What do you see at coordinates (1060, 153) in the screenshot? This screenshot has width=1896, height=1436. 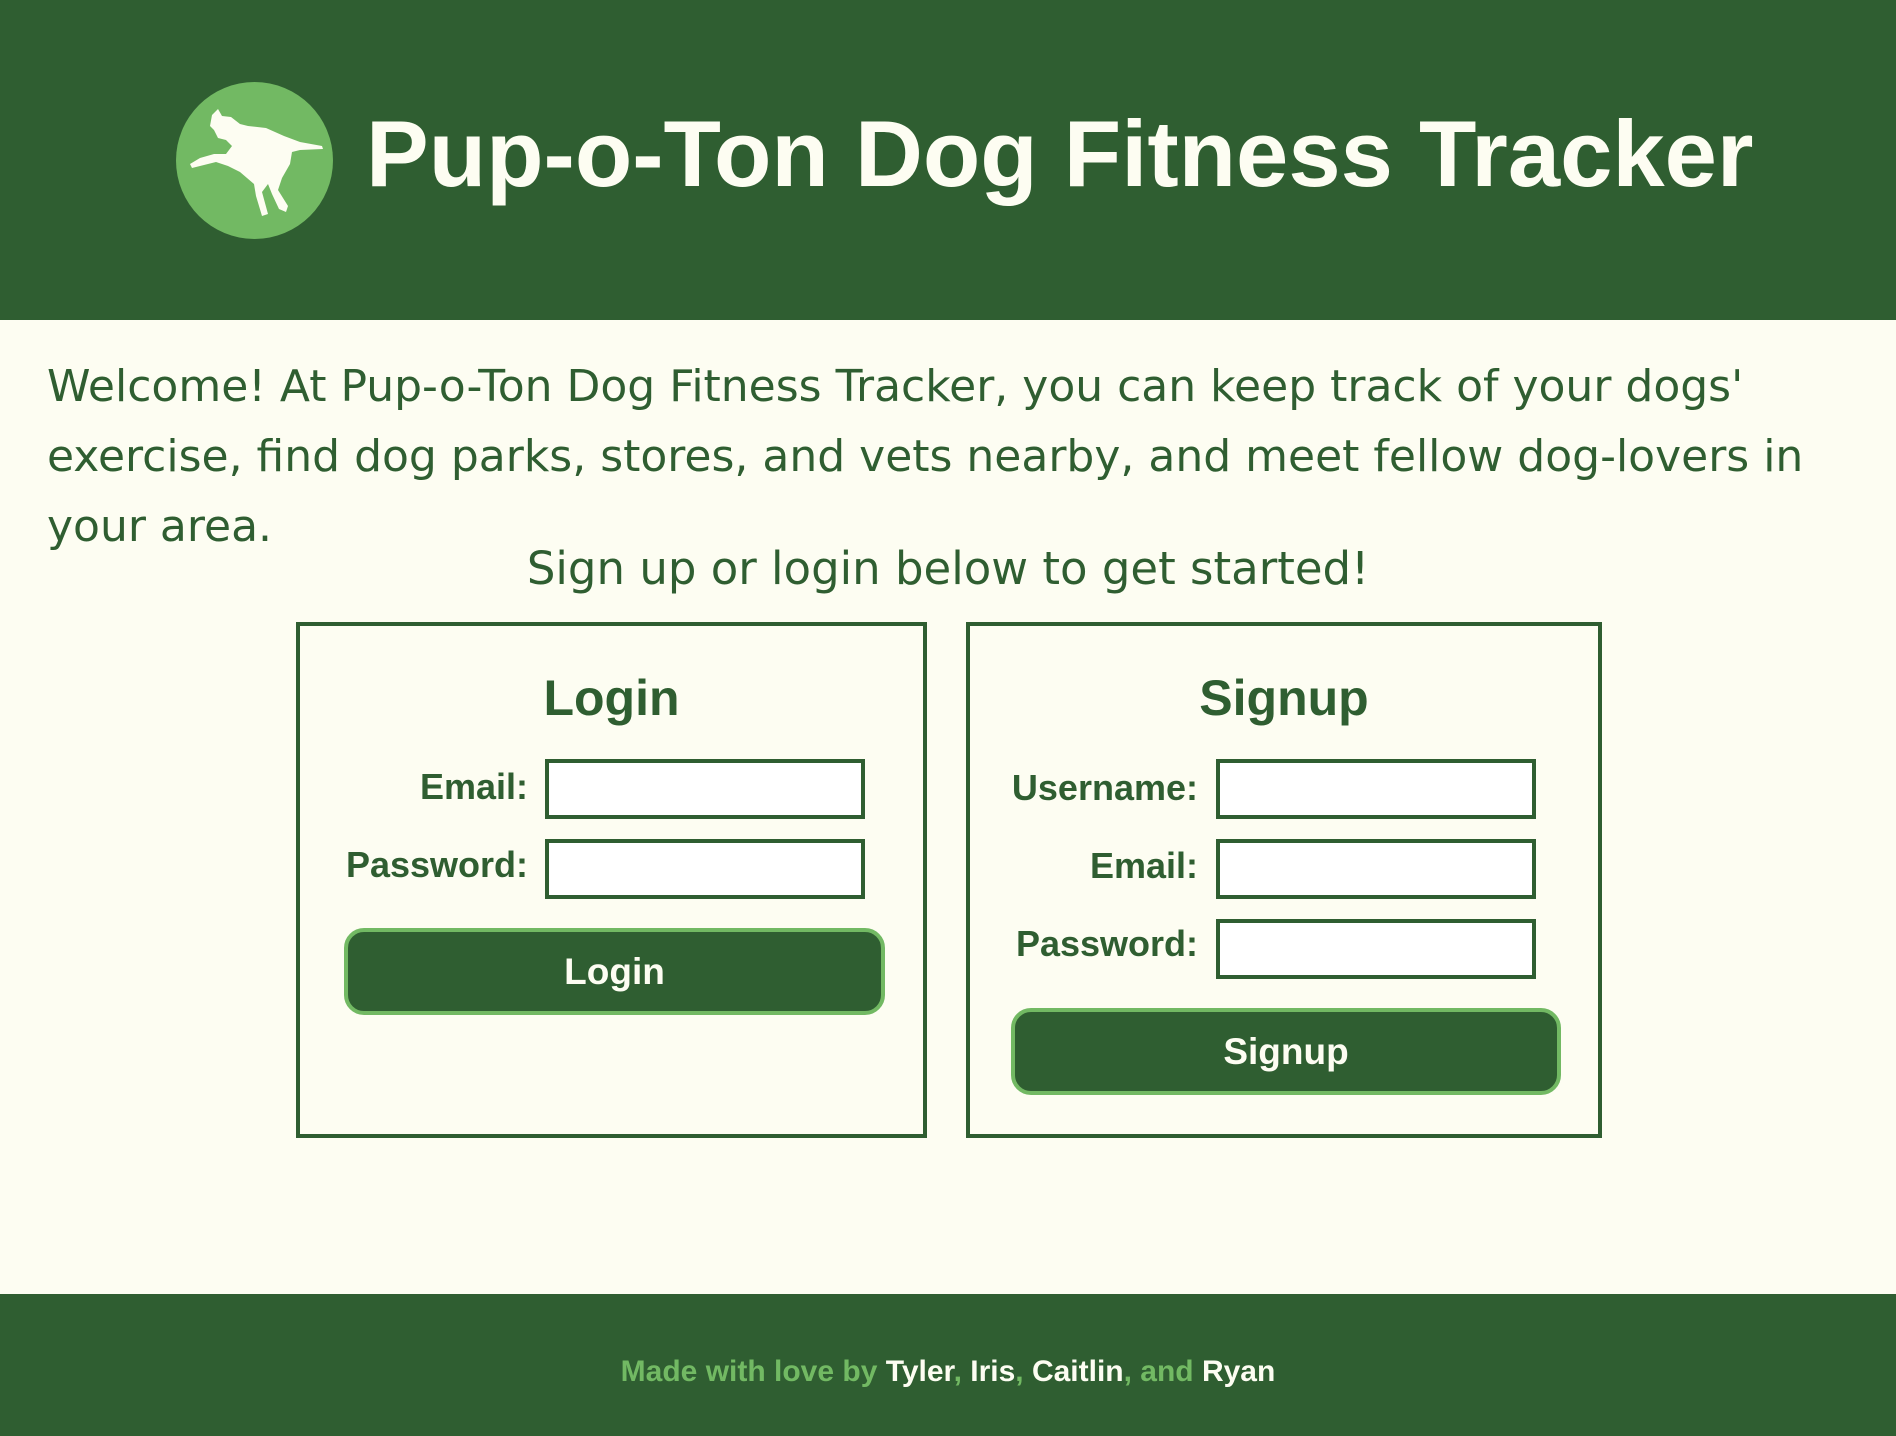 I see `site-title: Pup-o-Ton Dog Fitness Tracker` at bounding box center [1060, 153].